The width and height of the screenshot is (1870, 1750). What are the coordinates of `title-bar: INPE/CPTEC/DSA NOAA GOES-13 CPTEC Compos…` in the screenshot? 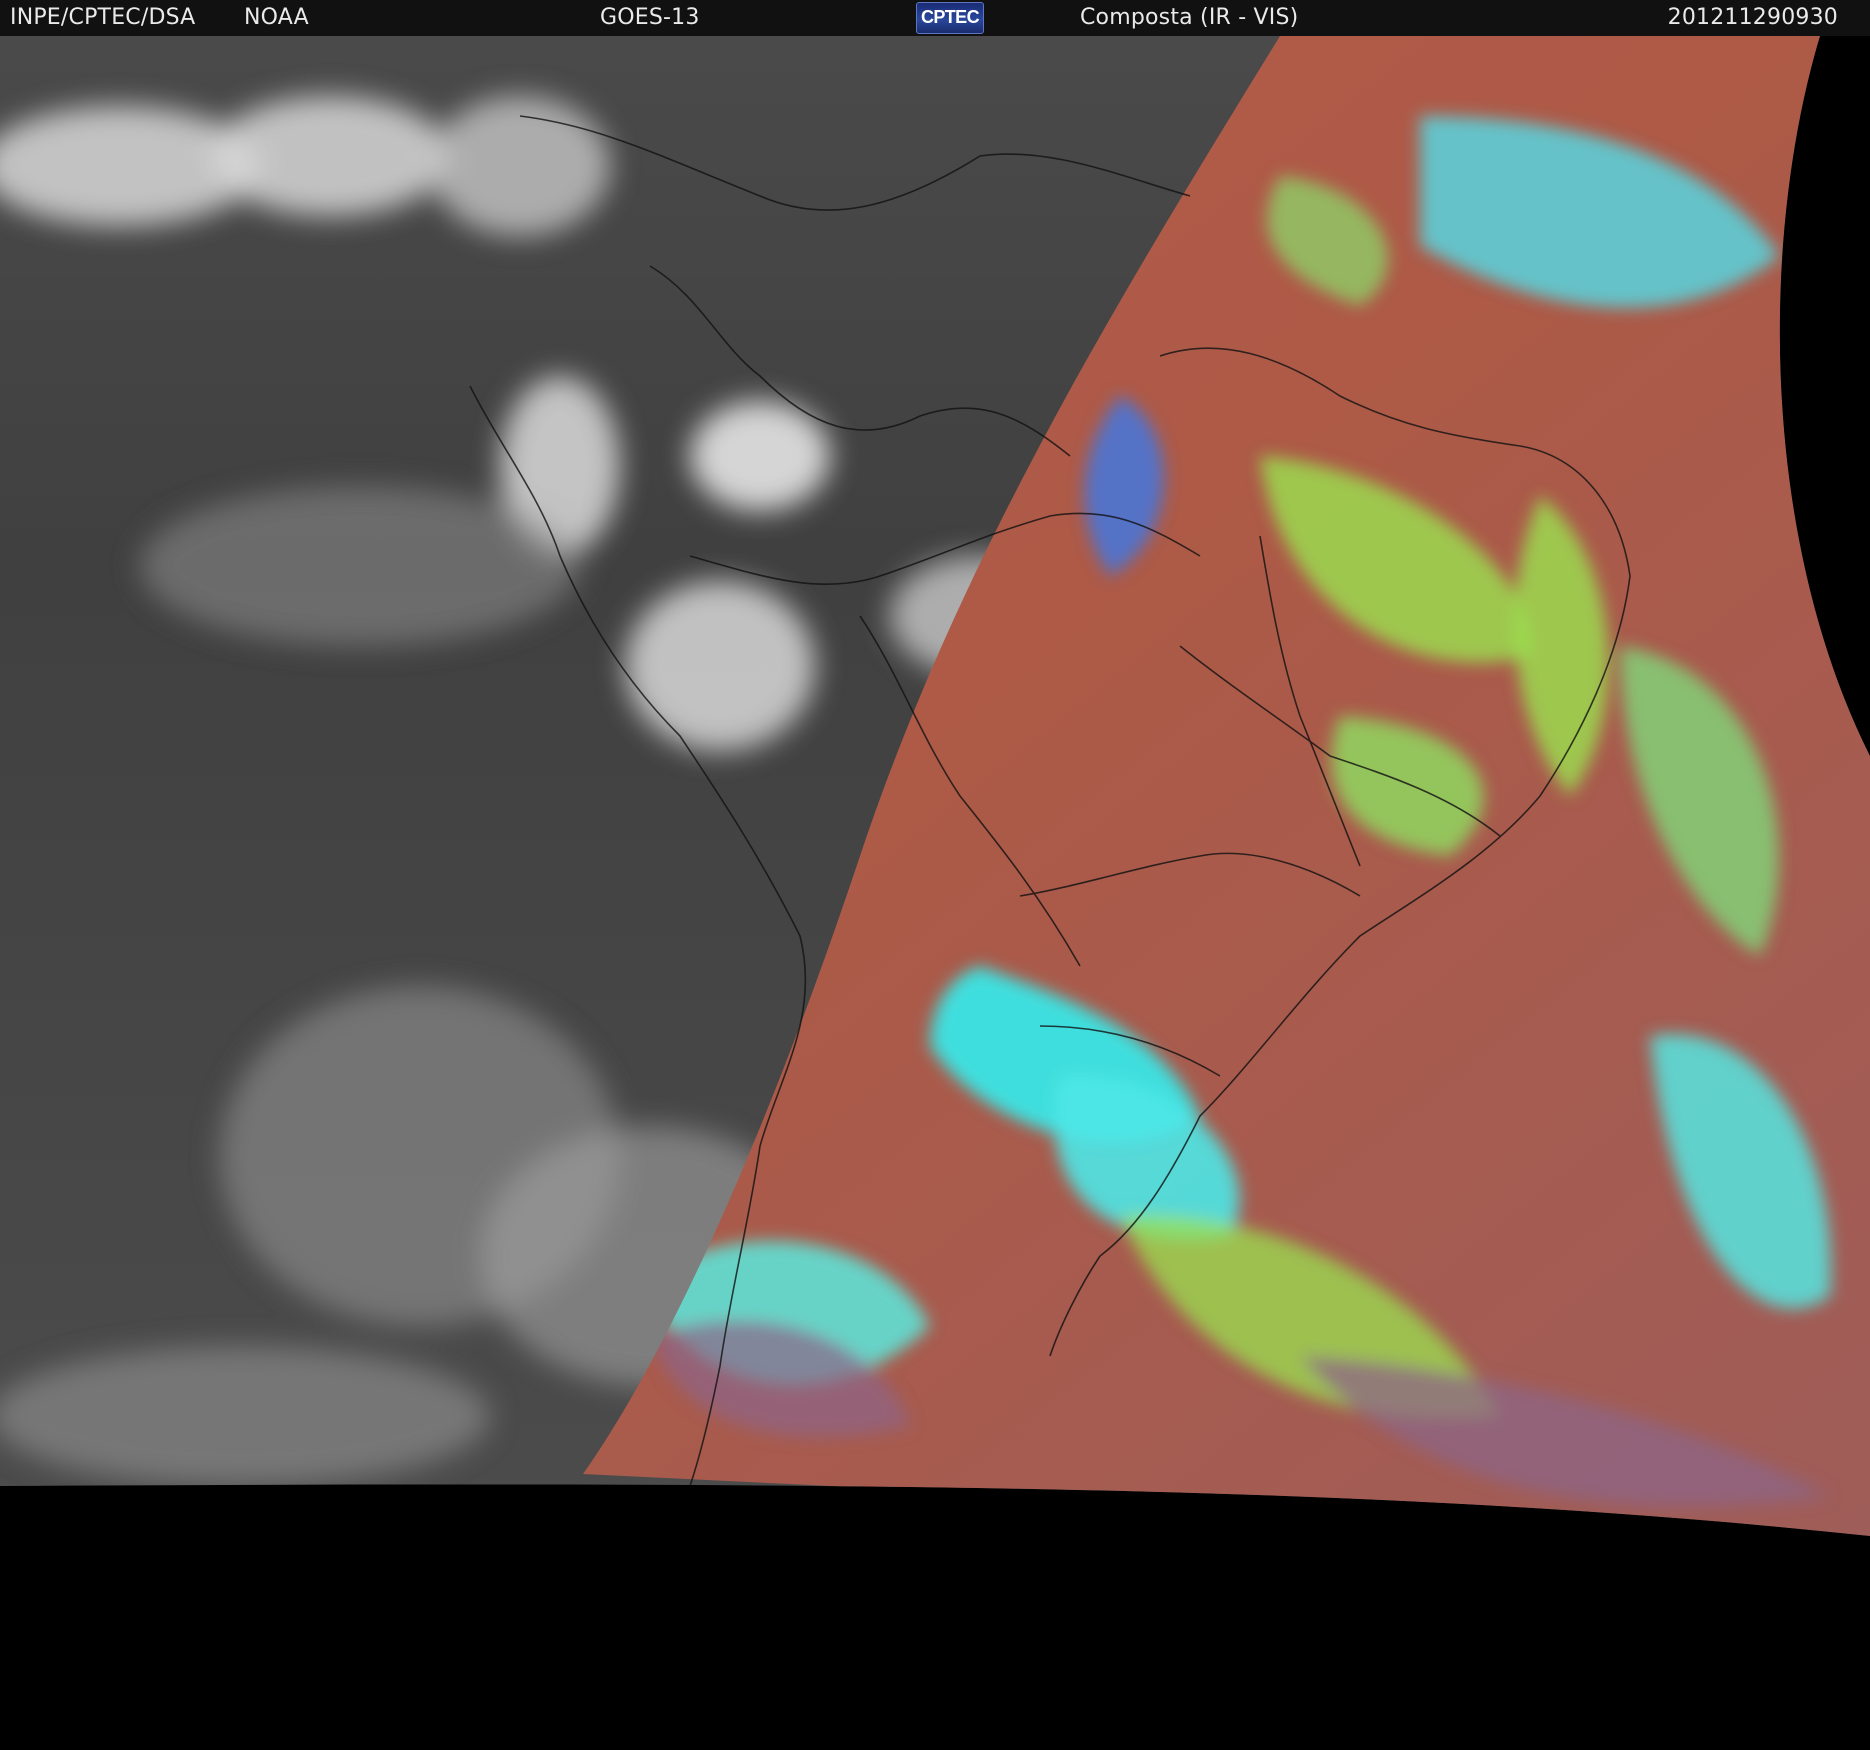 It's located at (935, 18).